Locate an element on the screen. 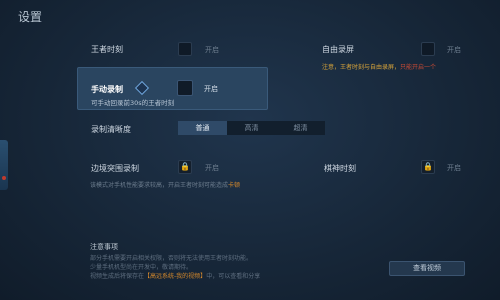 The width and height of the screenshot is (500, 300). quality-option-normal: 普通 is located at coordinates (202, 128).